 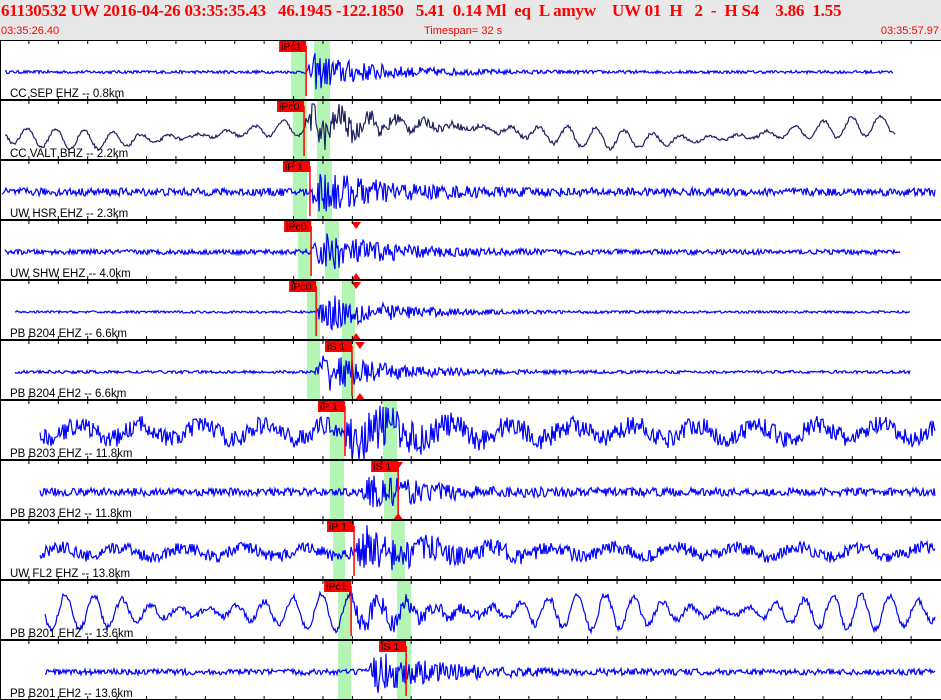 I want to click on trace-row: iPc0 CC VALT BHZ -- 2.2km, so click(x=450, y=130).